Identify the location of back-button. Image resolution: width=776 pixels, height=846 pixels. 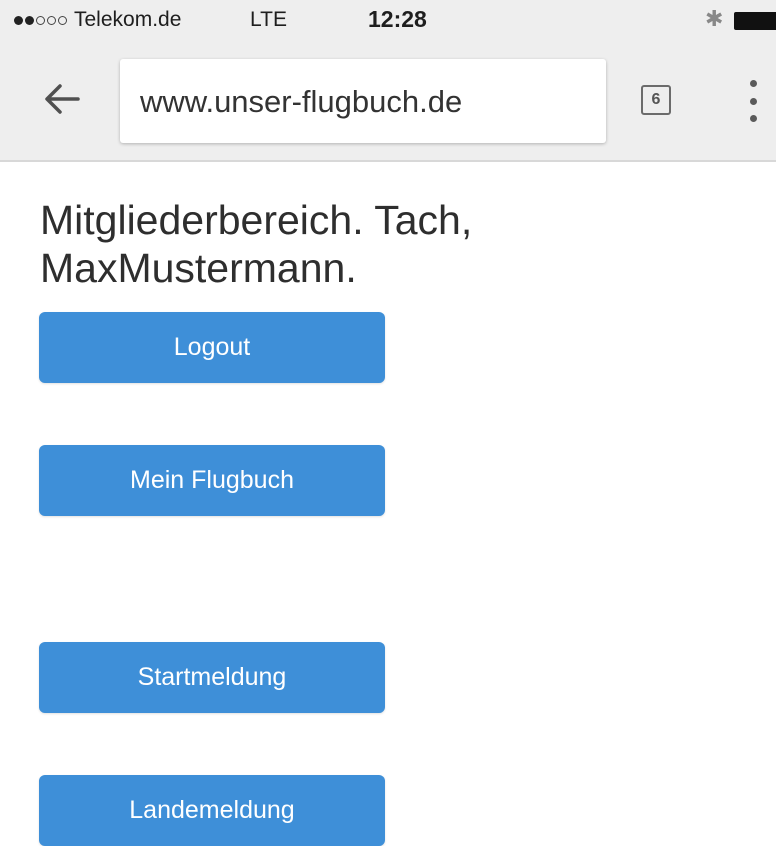
(63, 99).